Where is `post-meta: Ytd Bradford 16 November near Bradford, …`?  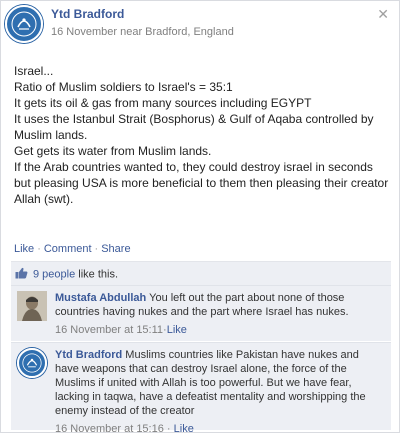 post-meta: Ytd Bradford 16 November near Bradford, … is located at coordinates (142, 25).